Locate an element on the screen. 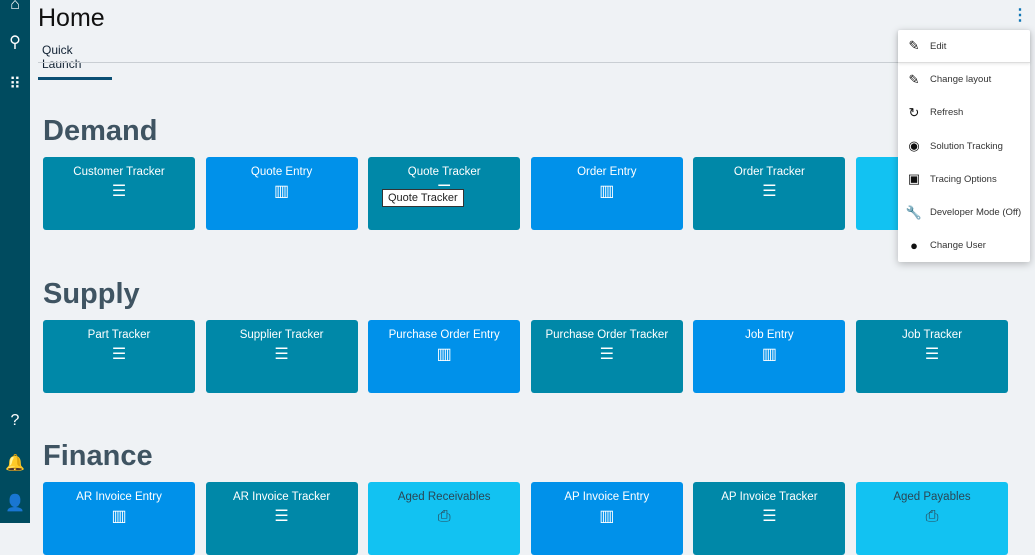 This screenshot has height=555, width=1035. refresh-icon: ↻ is located at coordinates (914, 112).